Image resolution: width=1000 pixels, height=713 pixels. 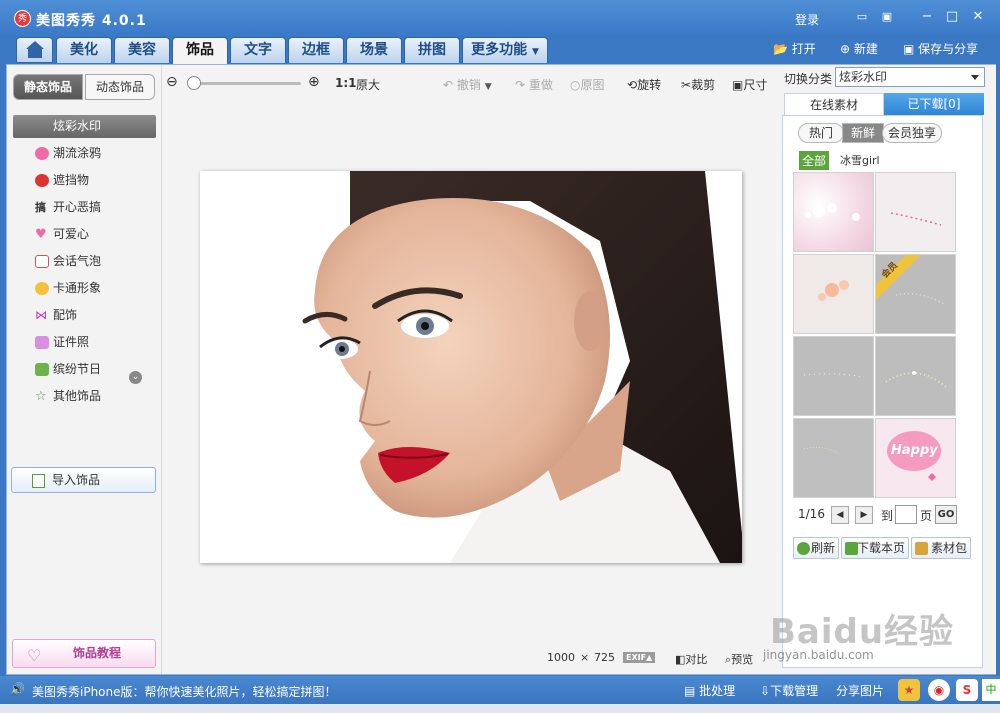 I want to click on tab-dynamic-decoration: 动态饰品, so click(x=120, y=87).